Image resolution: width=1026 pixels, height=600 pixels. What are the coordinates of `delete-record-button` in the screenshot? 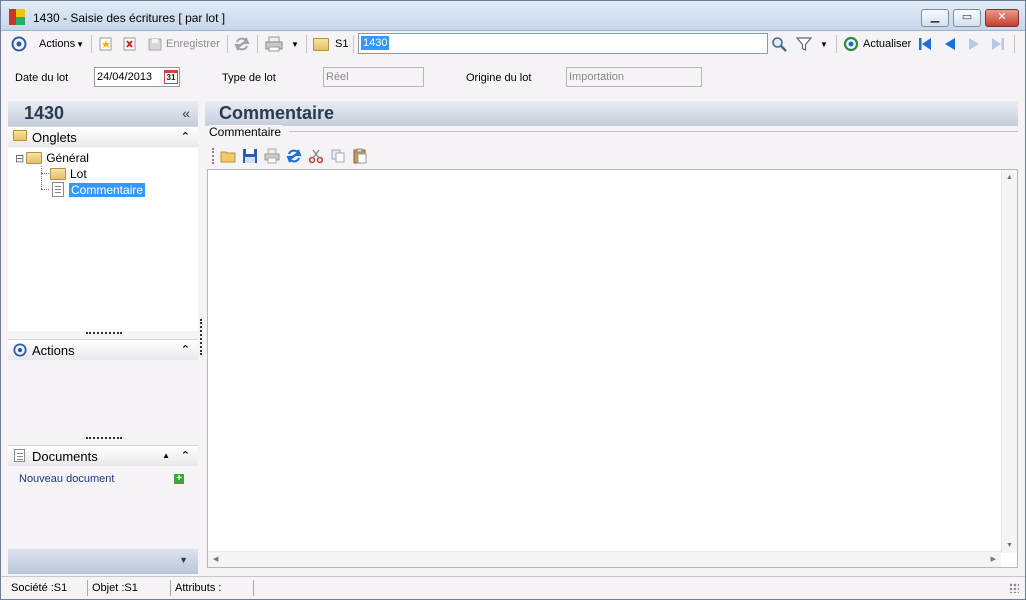 It's located at (130, 44).